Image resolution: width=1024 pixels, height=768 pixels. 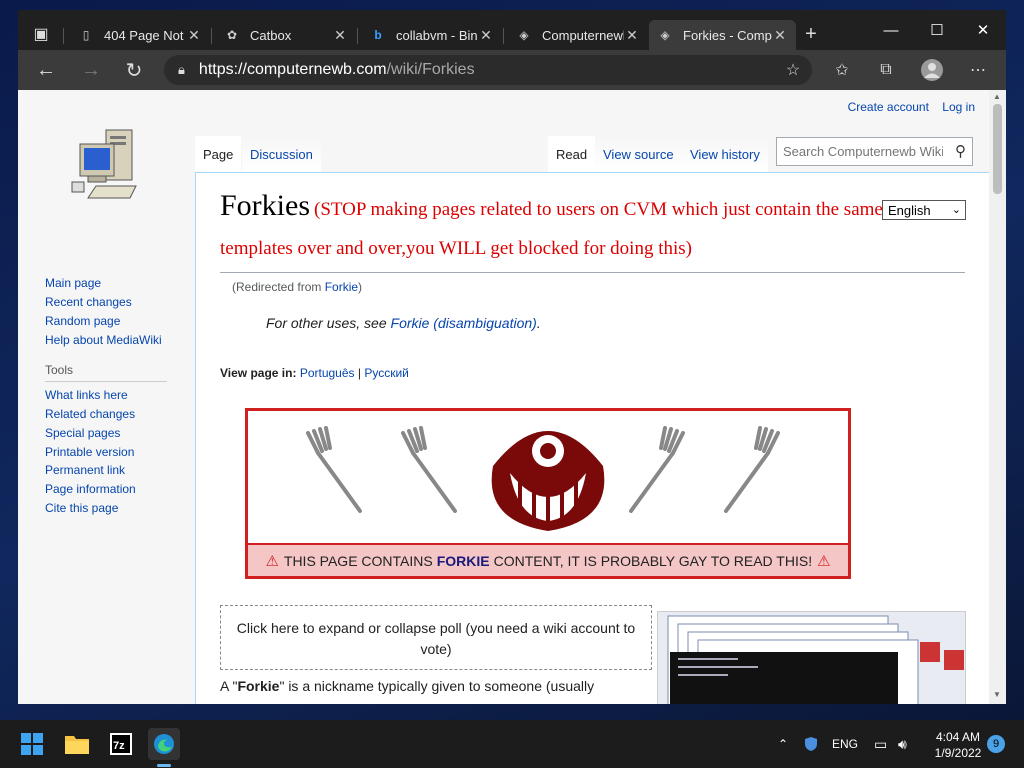 What do you see at coordinates (271, 35) in the screenshot?
I see `tab-title: Catbox` at bounding box center [271, 35].